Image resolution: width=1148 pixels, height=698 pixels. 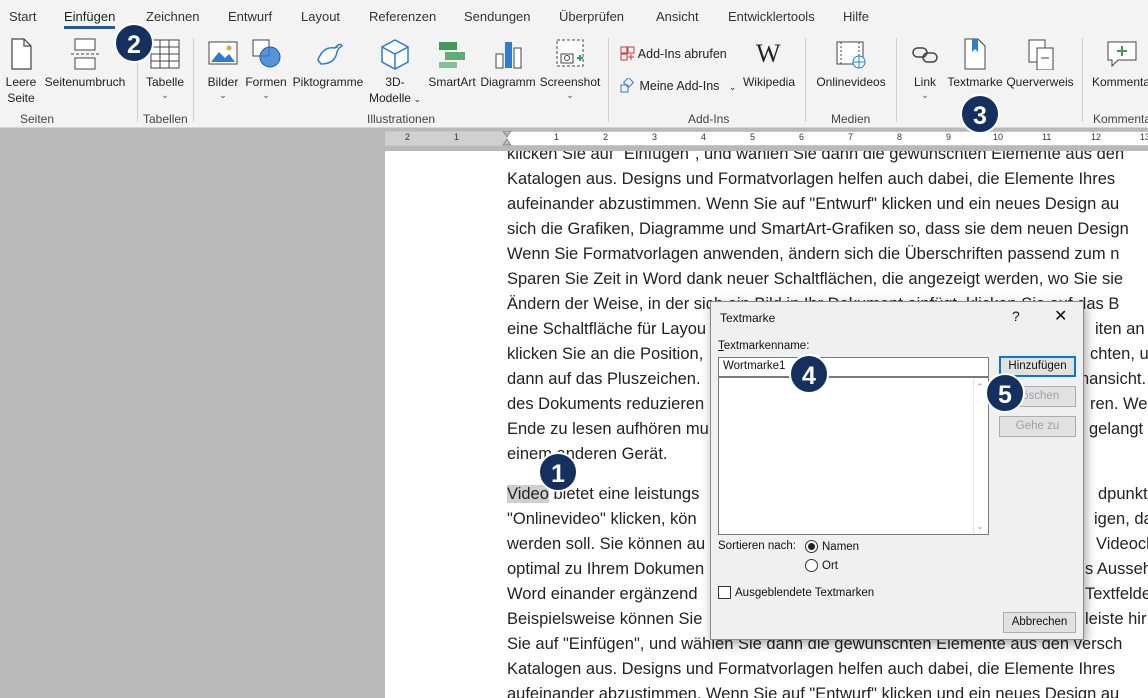 I want to click on tab-ueberpruefen: Überprüfen, so click(x=591, y=16).